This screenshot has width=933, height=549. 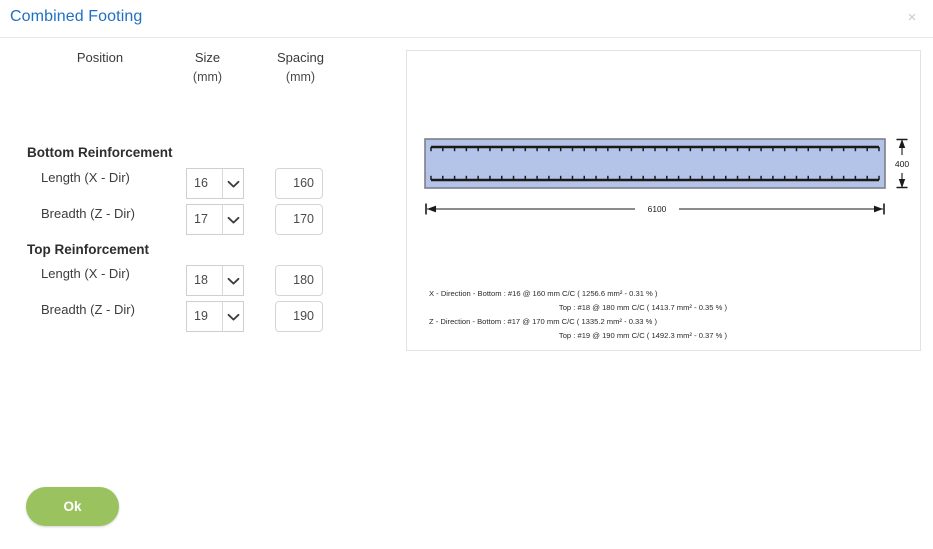 What do you see at coordinates (85, 177) in the screenshot?
I see `row-label-bottom-length: Length (X - Dir)` at bounding box center [85, 177].